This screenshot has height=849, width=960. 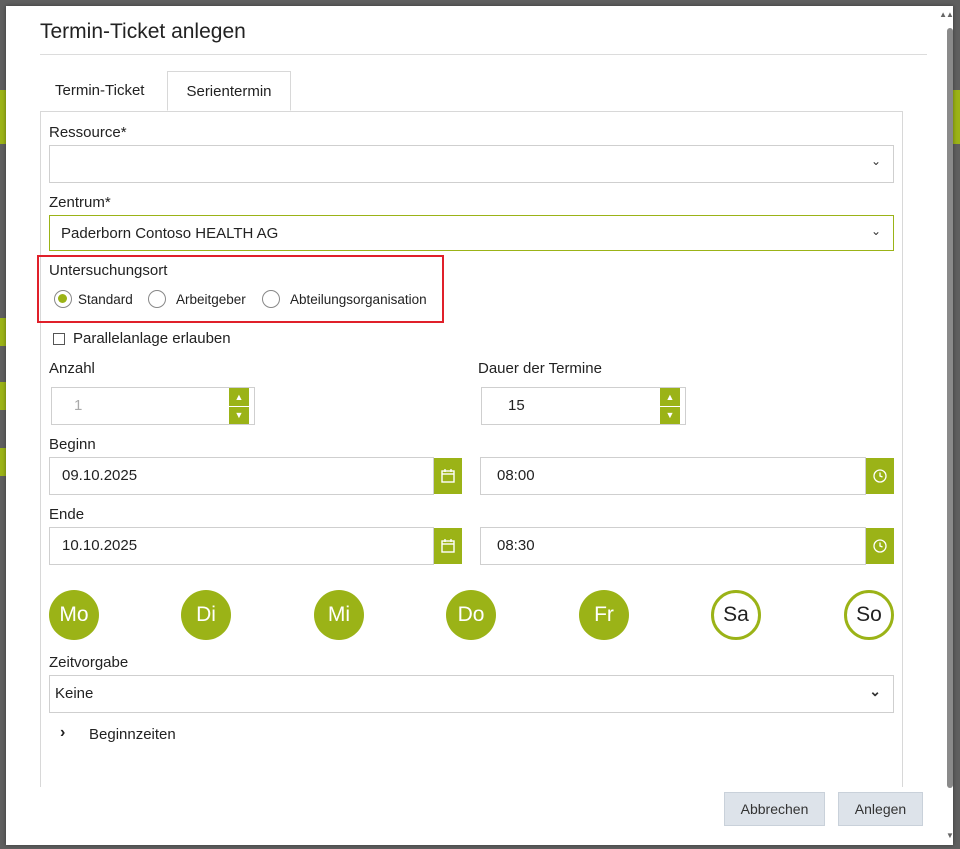 I want to click on beginn-time-input: 08:00, so click(x=673, y=476).